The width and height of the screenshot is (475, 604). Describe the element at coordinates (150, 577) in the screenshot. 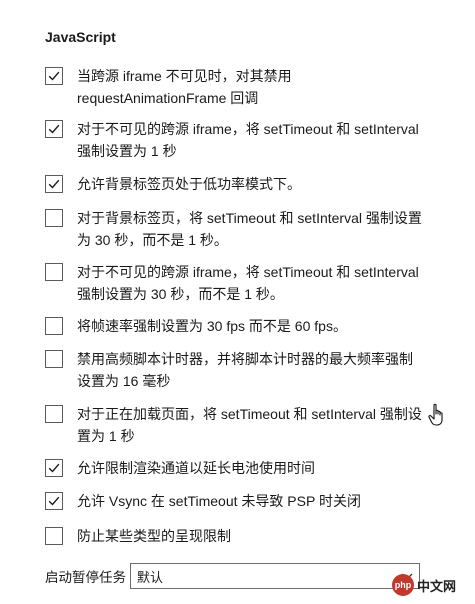

I see `select-value: 默认` at that location.